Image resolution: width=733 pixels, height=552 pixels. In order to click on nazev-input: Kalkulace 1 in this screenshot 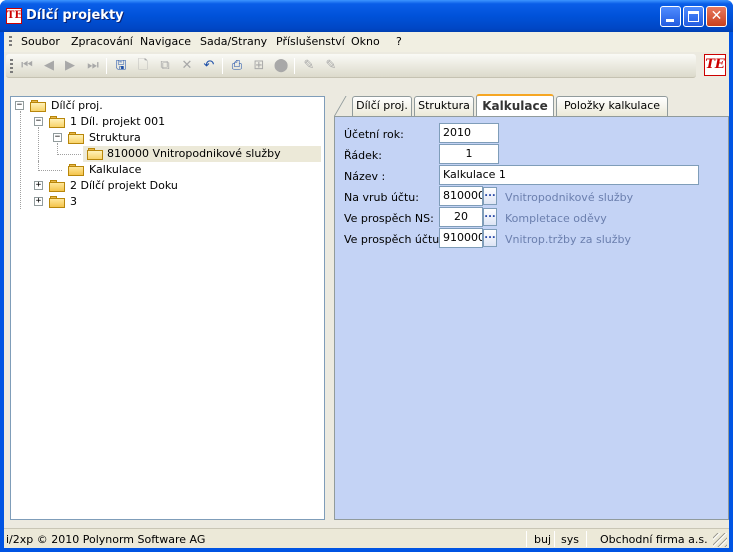, I will do `click(569, 175)`.